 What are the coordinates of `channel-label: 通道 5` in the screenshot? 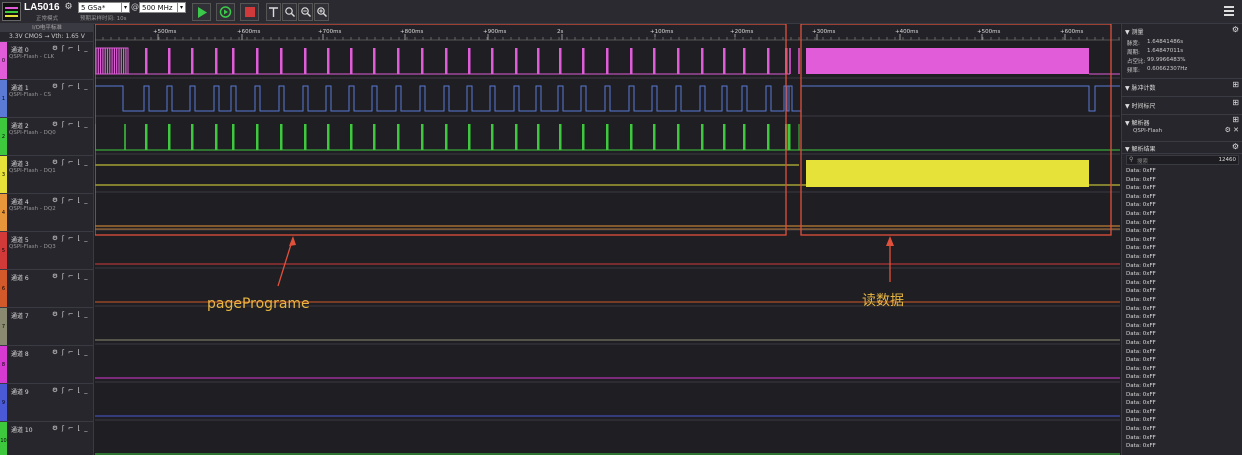 It's located at (20, 239).